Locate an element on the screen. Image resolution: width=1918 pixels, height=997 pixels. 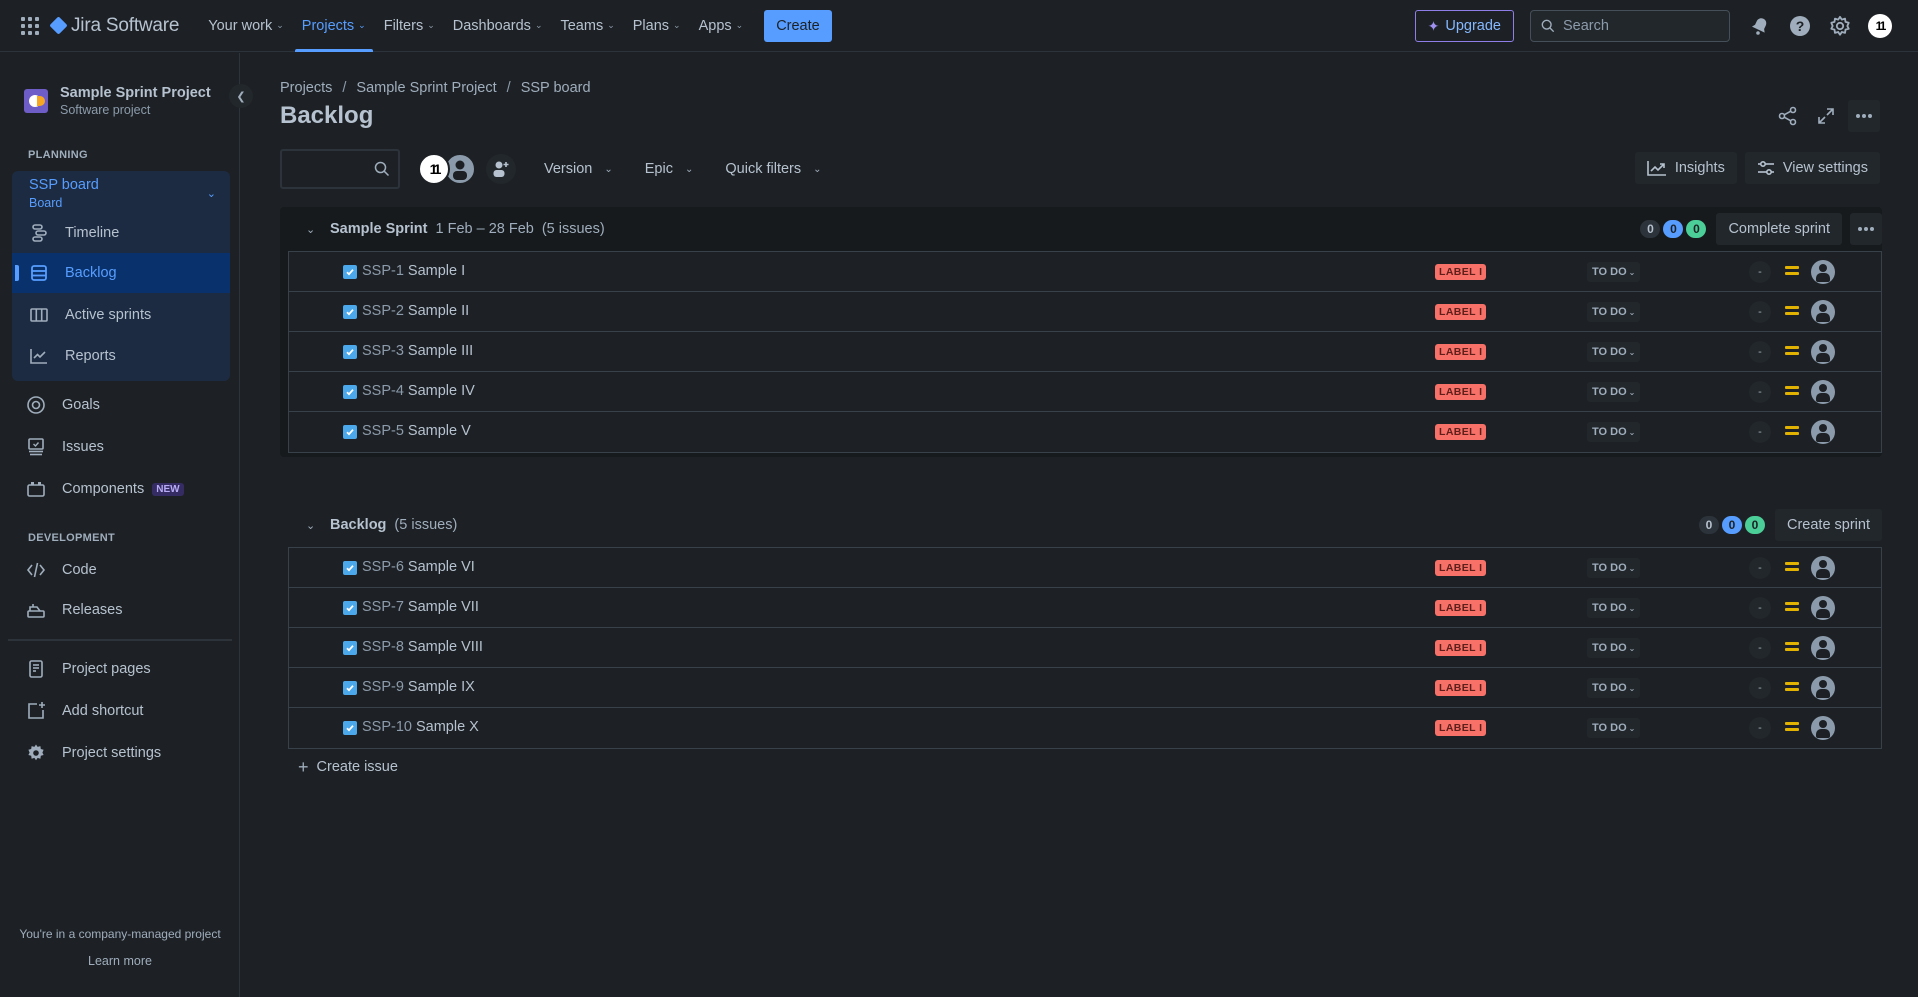
nav-item-plans: Plans ⌄ is located at coordinates (657, 26).